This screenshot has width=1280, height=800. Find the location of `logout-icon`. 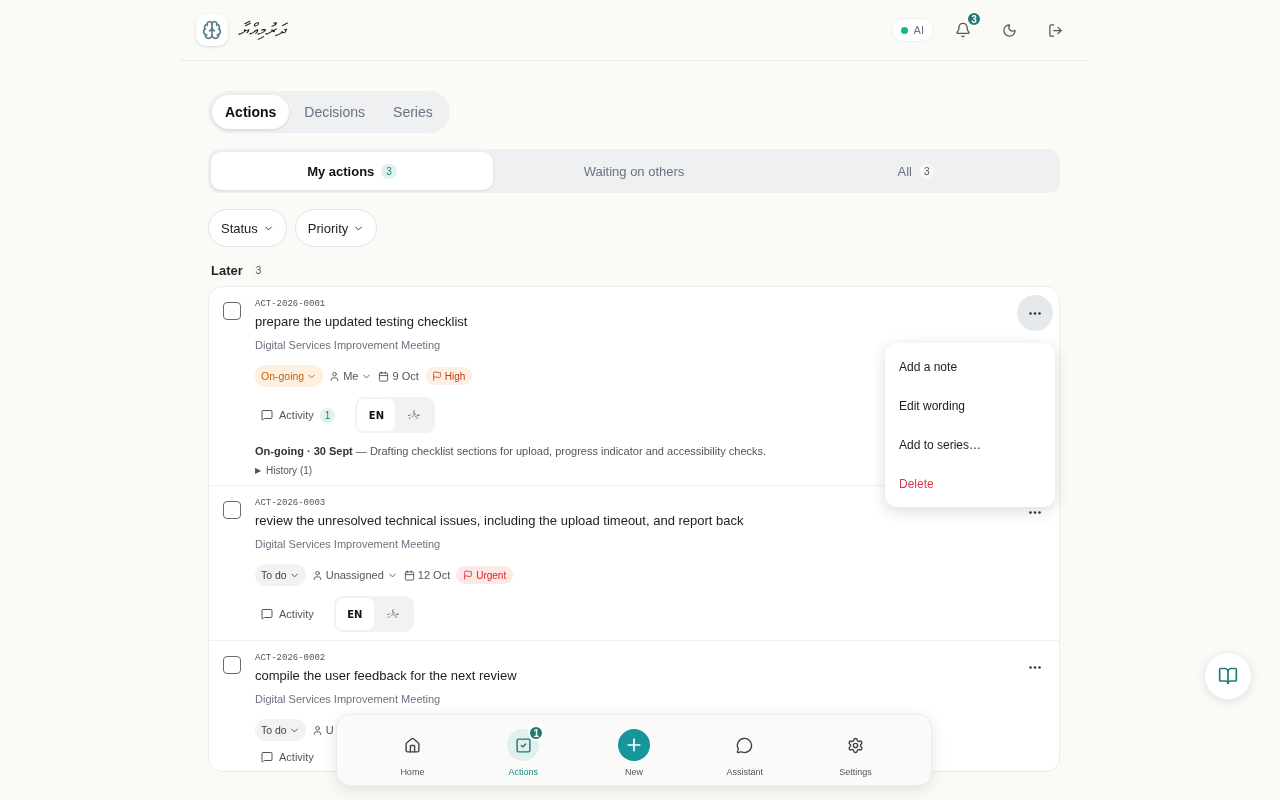

logout-icon is located at coordinates (1055, 30).